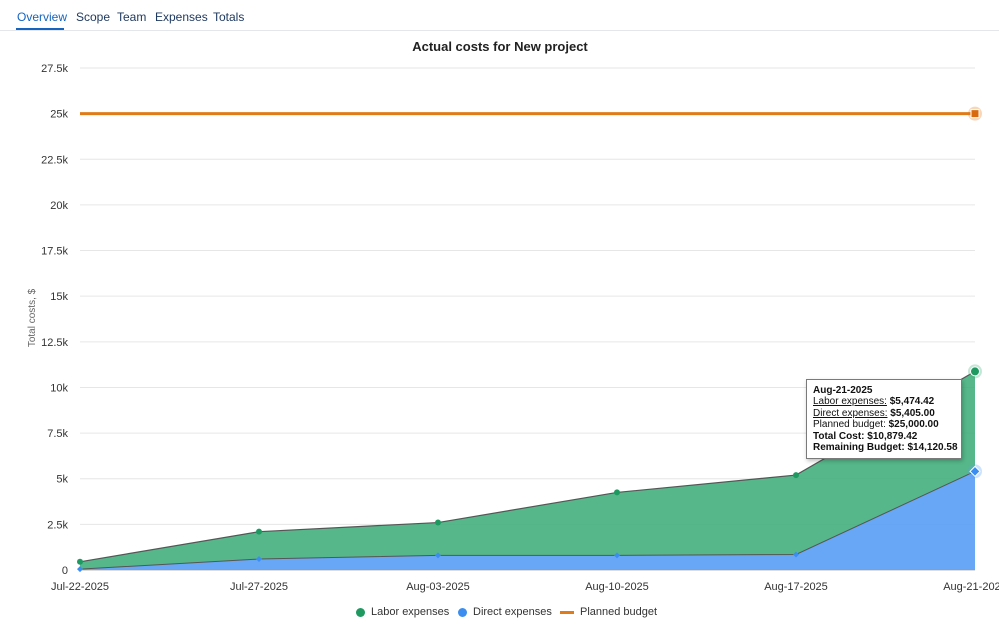 The image size is (999, 626). Describe the element at coordinates (971, 587) in the screenshot. I see `x-tick-label: Aug-21-2025` at that location.